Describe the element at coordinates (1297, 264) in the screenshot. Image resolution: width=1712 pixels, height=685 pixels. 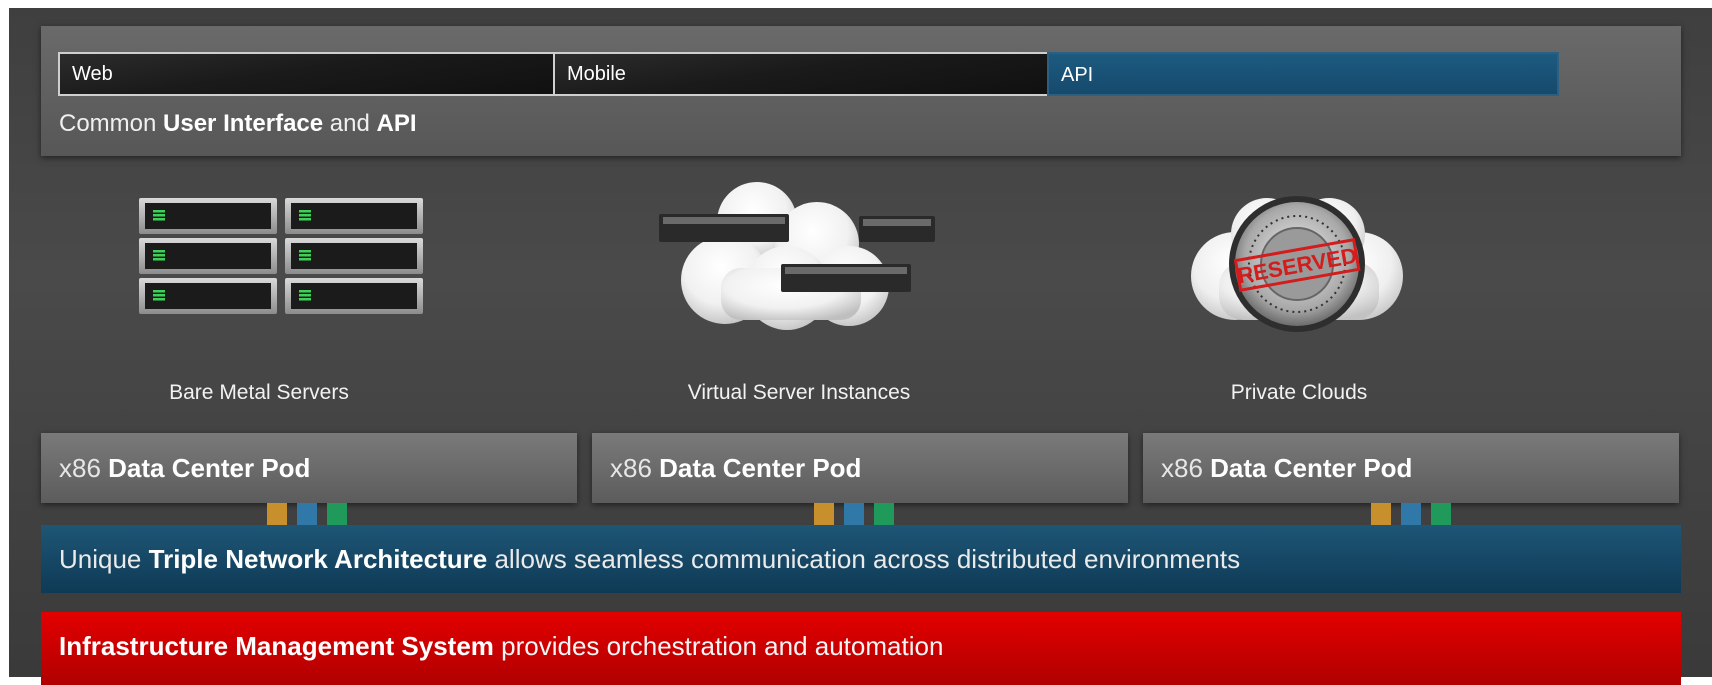
I see `cloud-vault-icon: RESERVED` at that location.